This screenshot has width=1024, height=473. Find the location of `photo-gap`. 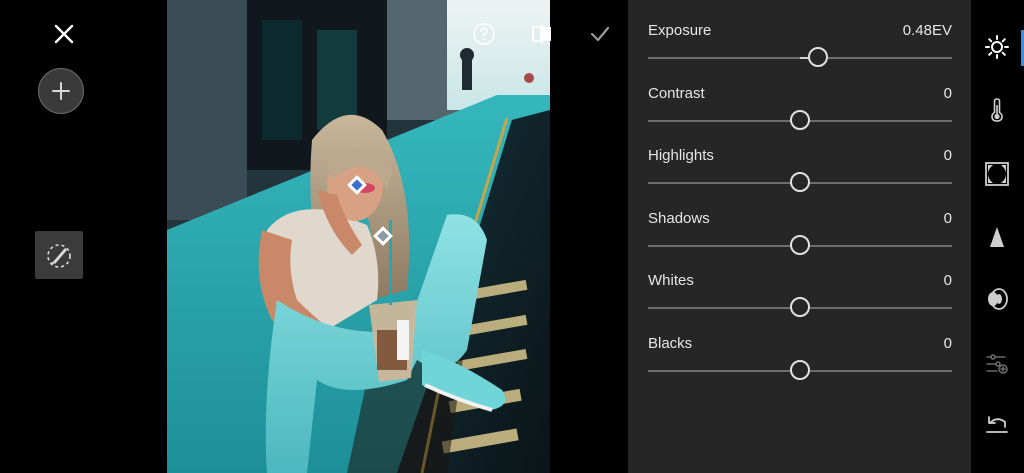

photo-gap is located at coordinates (589, 236).